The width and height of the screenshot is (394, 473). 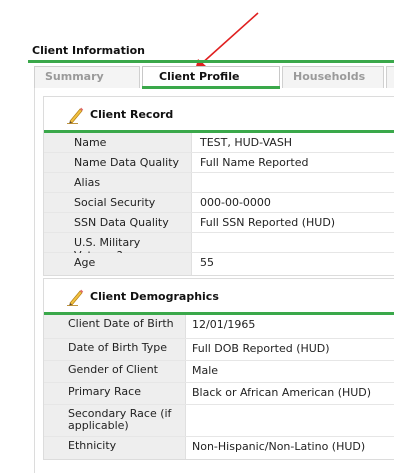 I want to click on client-record-header: Client Record, so click(x=219, y=115).